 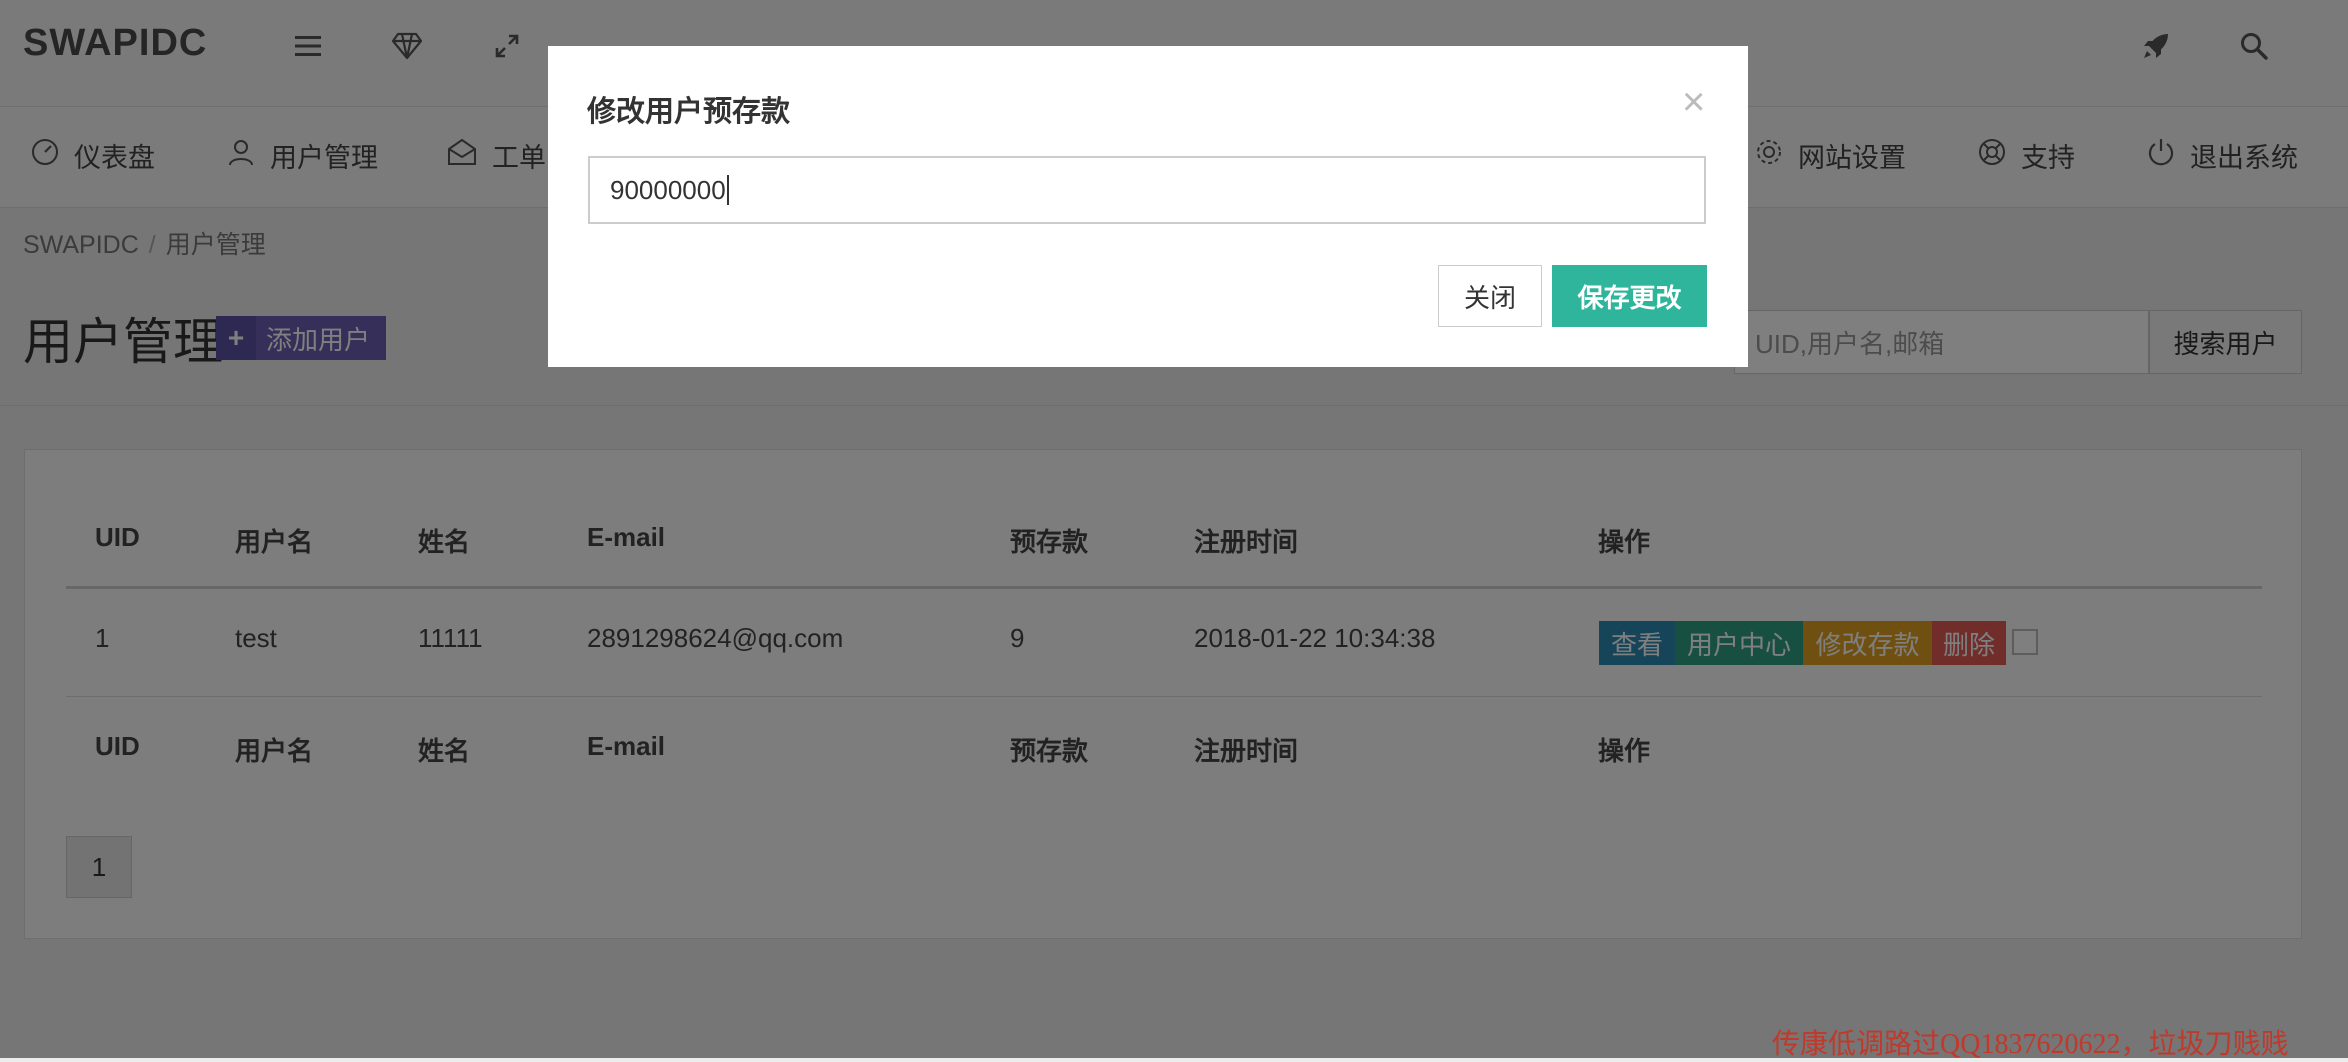 What do you see at coordinates (727, 190) in the screenshot?
I see `text-caret` at bounding box center [727, 190].